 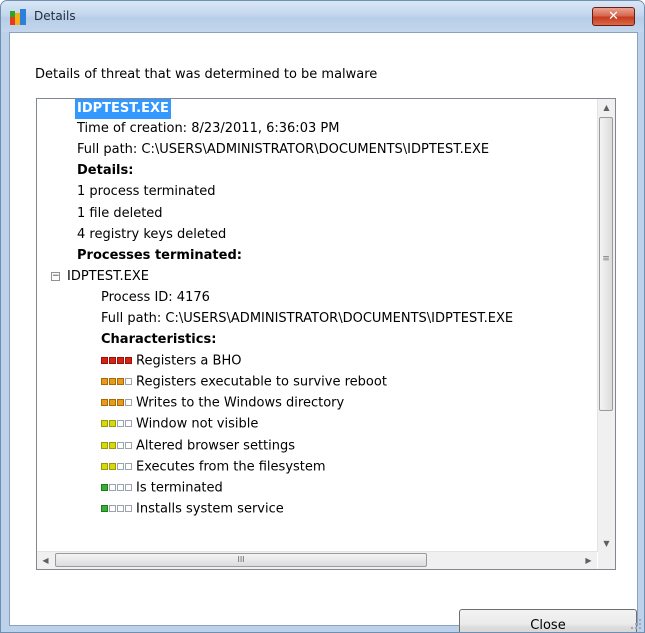 I want to click on avg-logo-icon, so click(x=18, y=17).